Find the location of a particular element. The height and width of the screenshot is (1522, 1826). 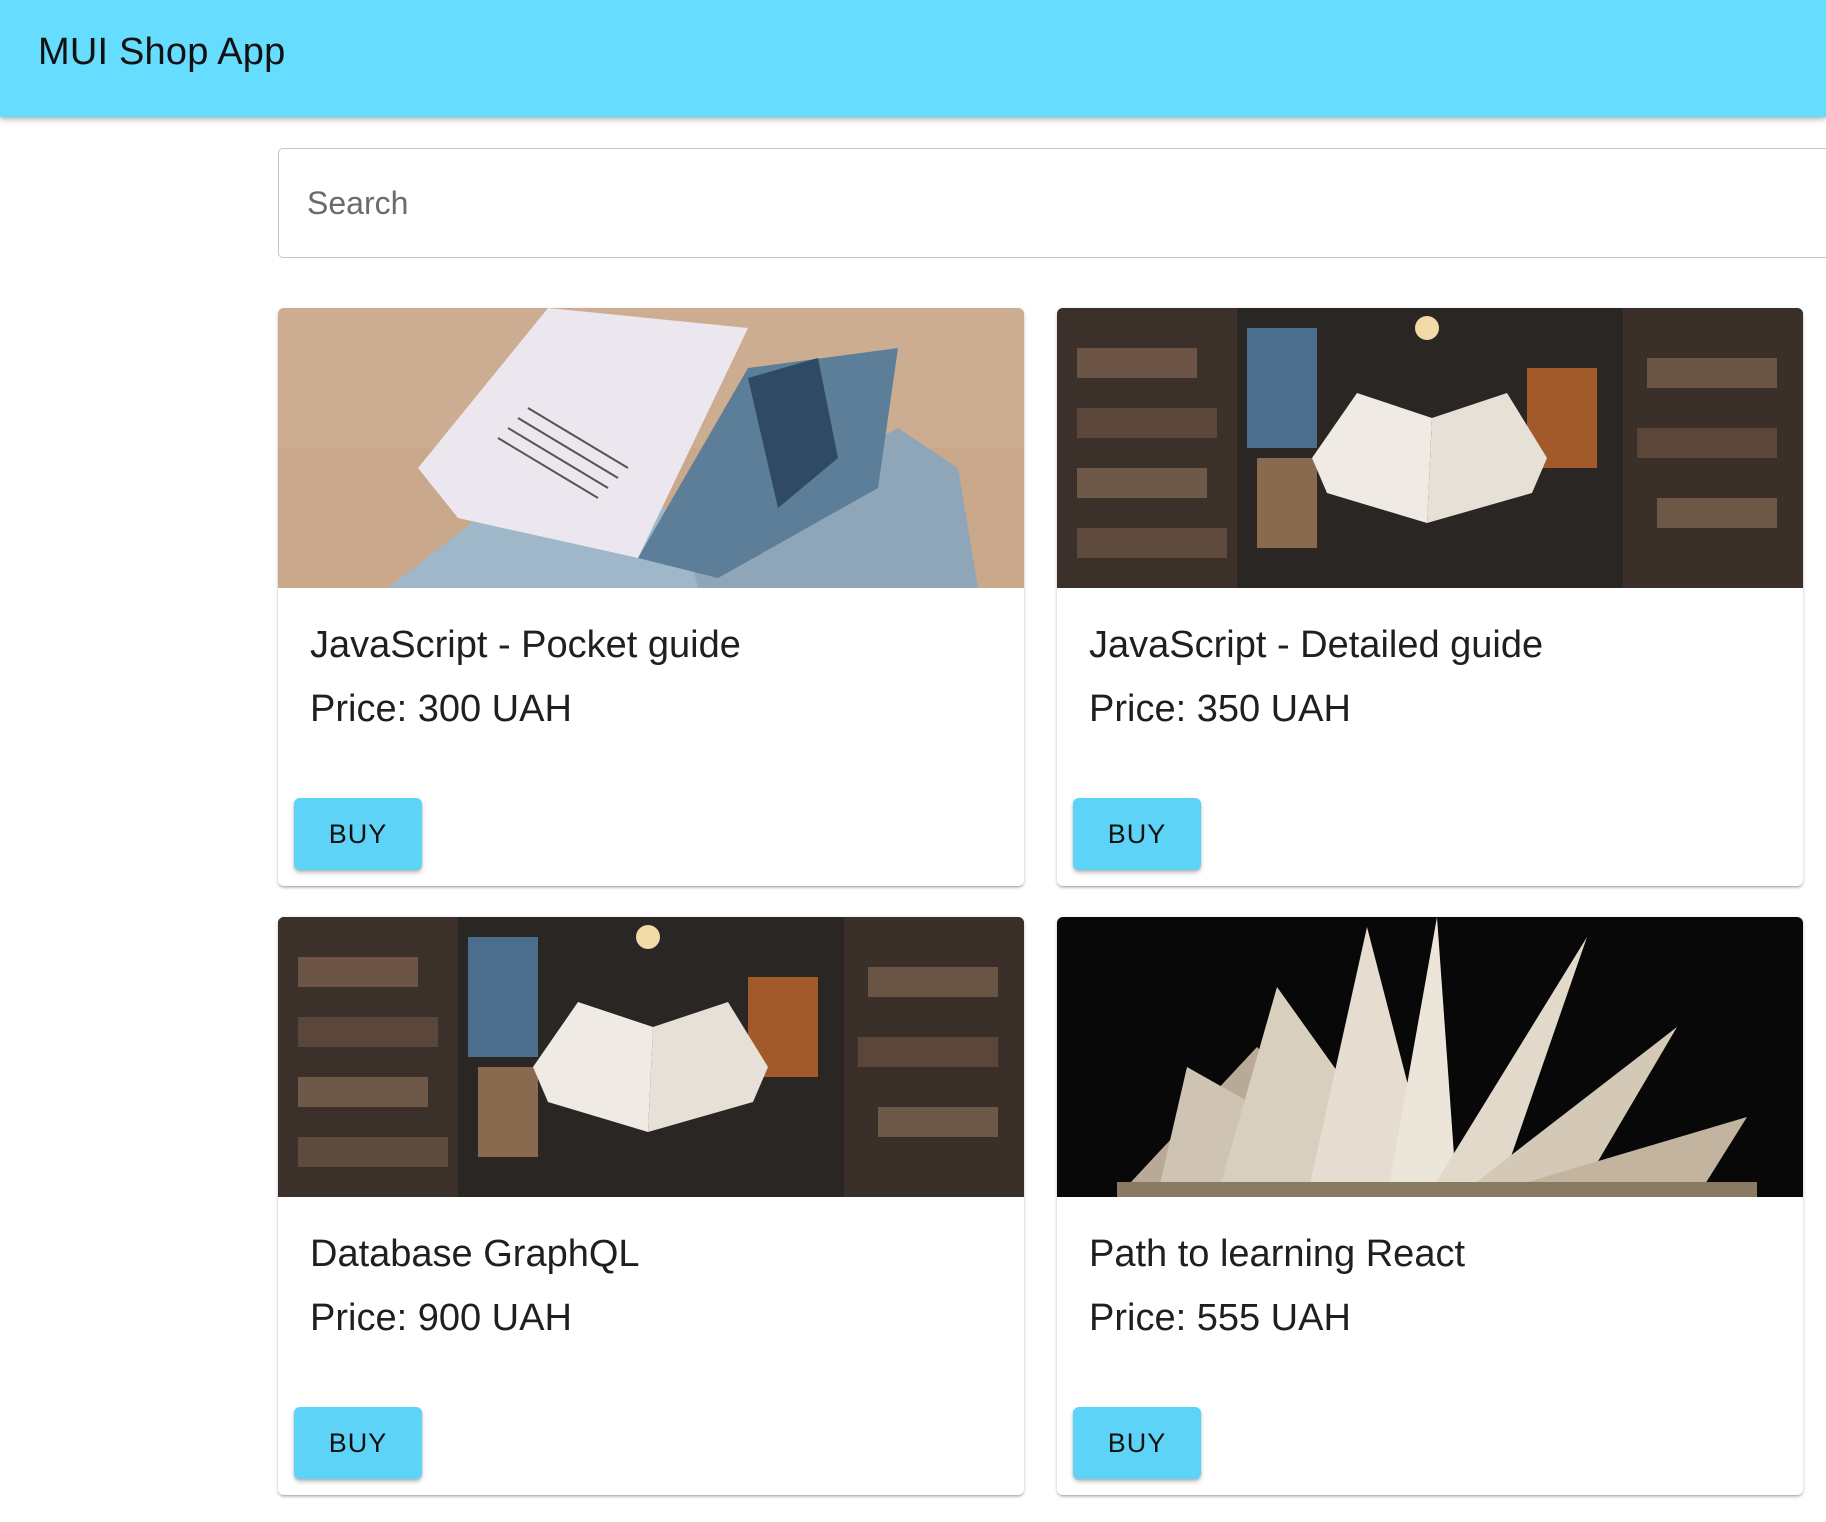

open-book-photo is located at coordinates (651, 448).